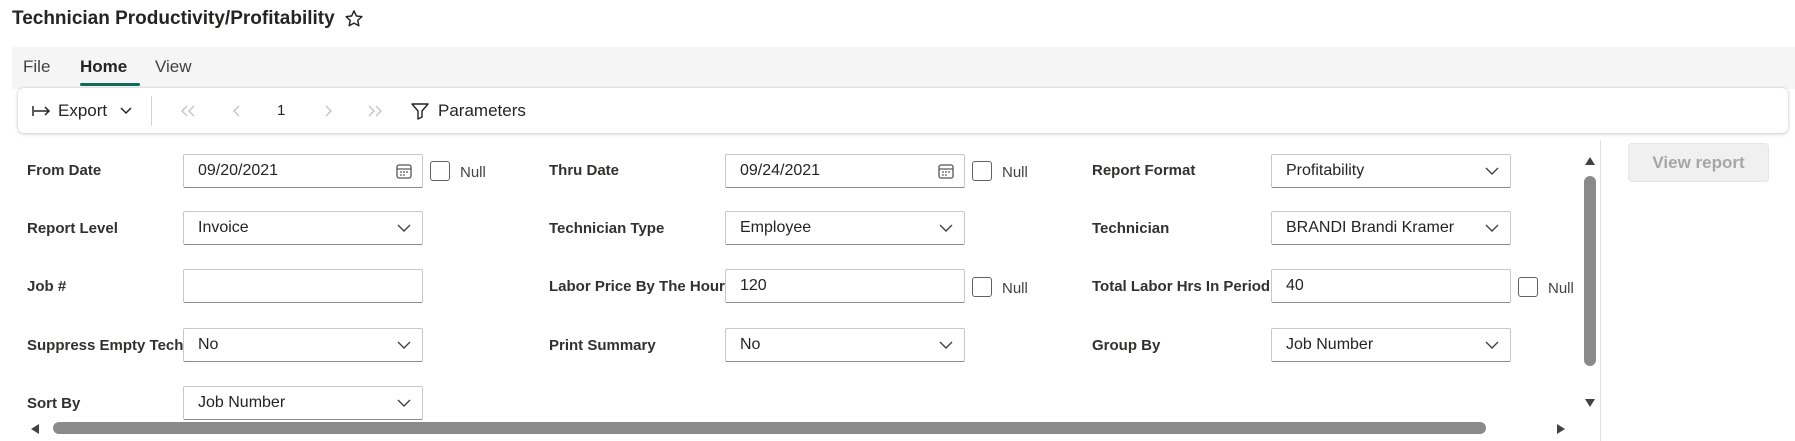  Describe the element at coordinates (208, 344) in the screenshot. I see `suppress-empty-tech-value: No` at that location.